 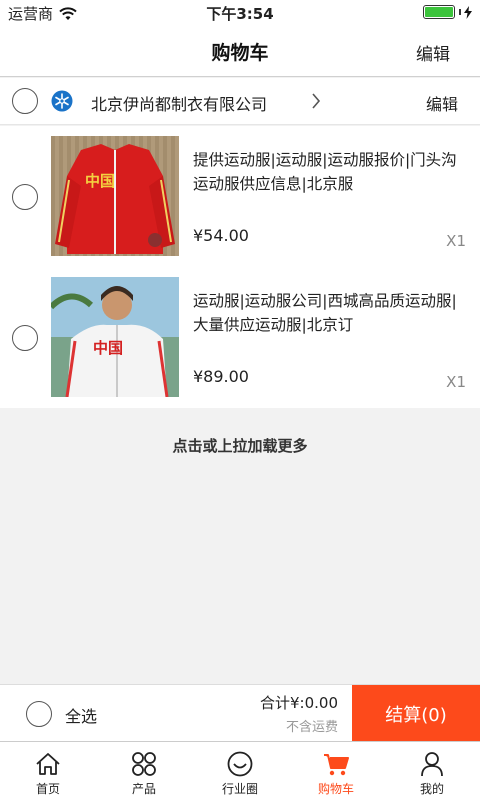 What do you see at coordinates (433, 52) in the screenshot?
I see `edit-button: 编辑` at bounding box center [433, 52].